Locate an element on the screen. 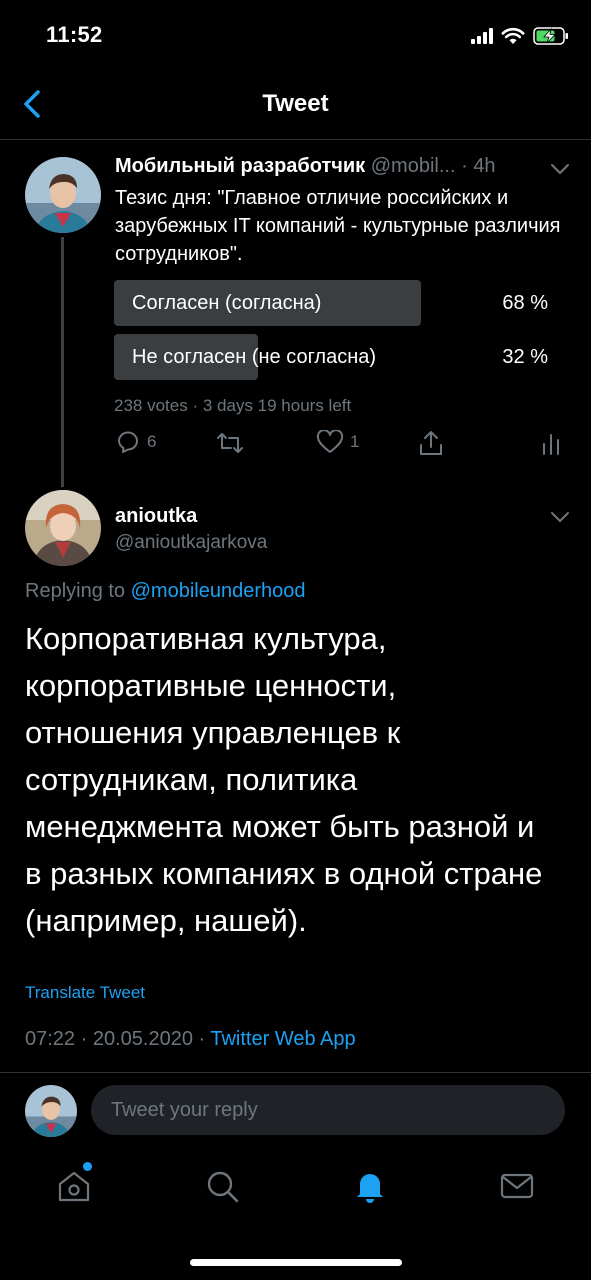 This screenshot has width=591, height=1280. reply-icon is located at coordinates (128, 442).